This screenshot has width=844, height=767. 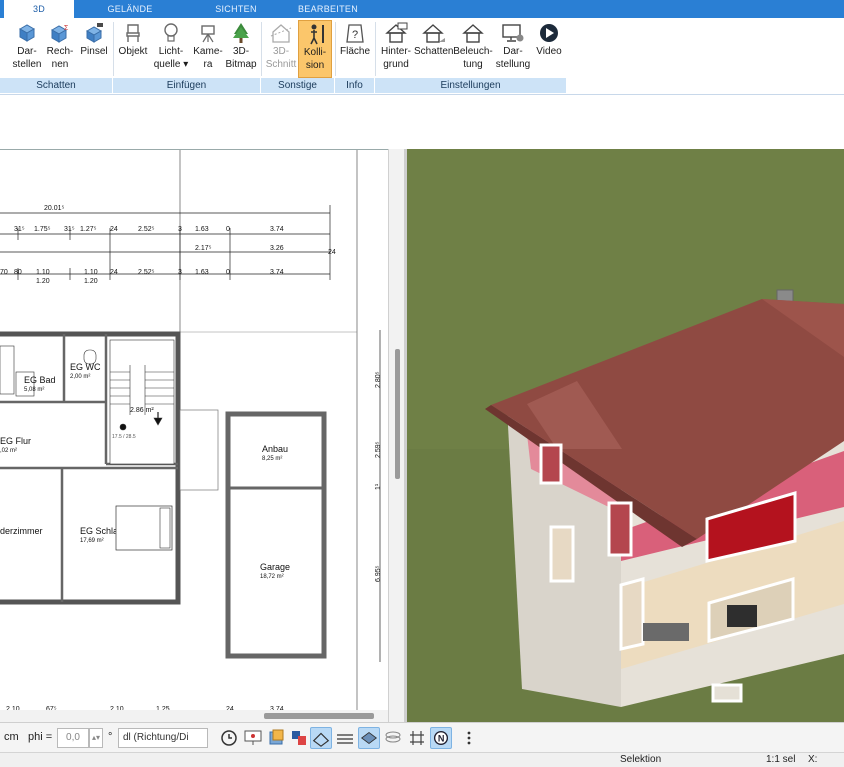 What do you see at coordinates (142, 410) in the screenshot?
I see `stair-label: 2.86 m²` at bounding box center [142, 410].